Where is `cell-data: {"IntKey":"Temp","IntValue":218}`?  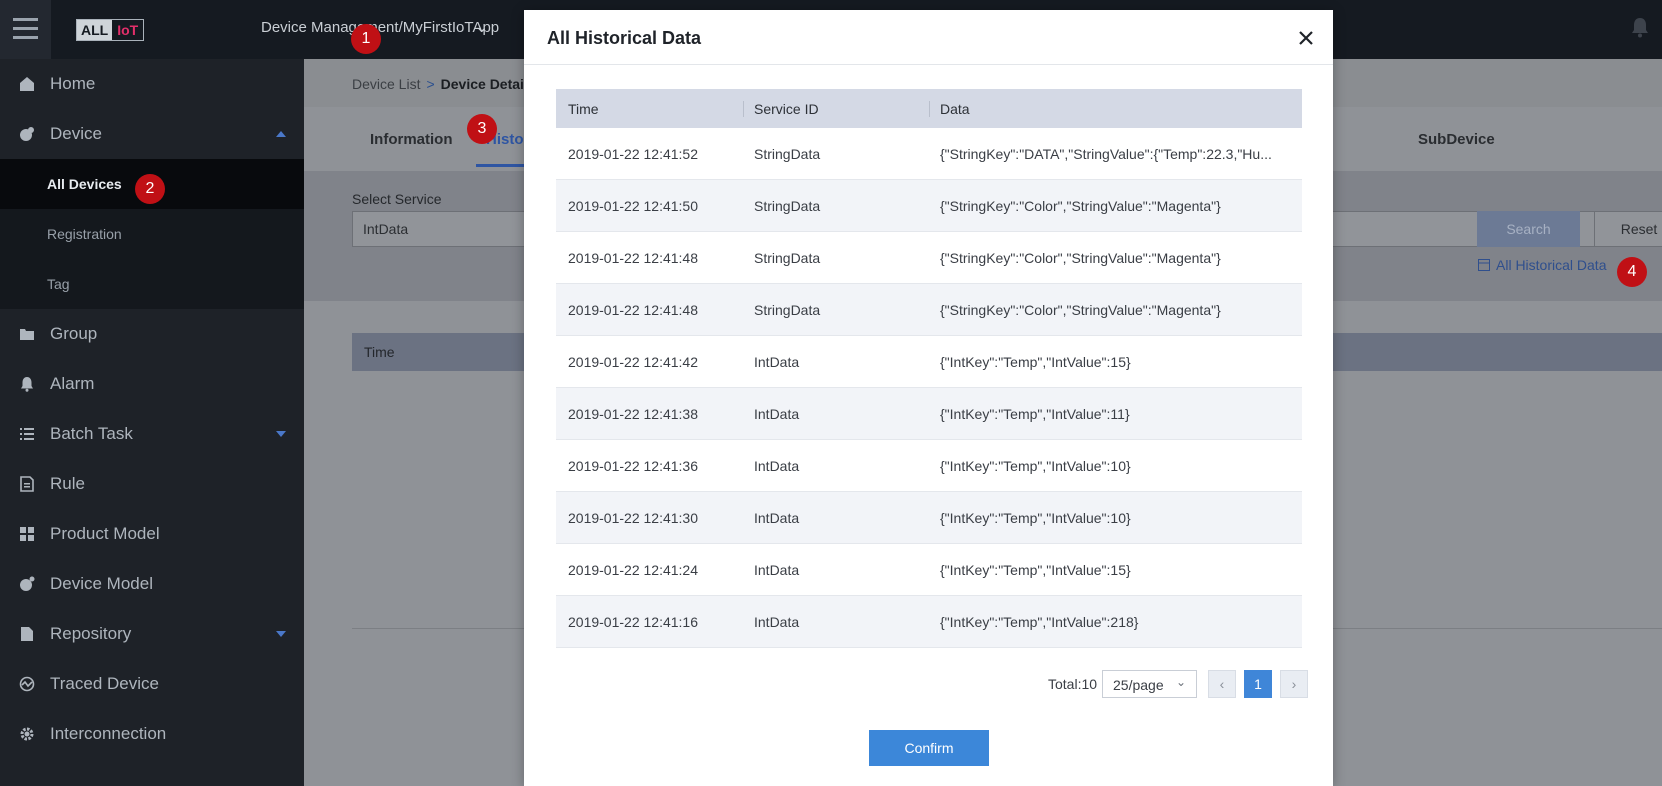 cell-data: {"IntKey":"Temp","IntValue":218} is located at coordinates (1039, 622).